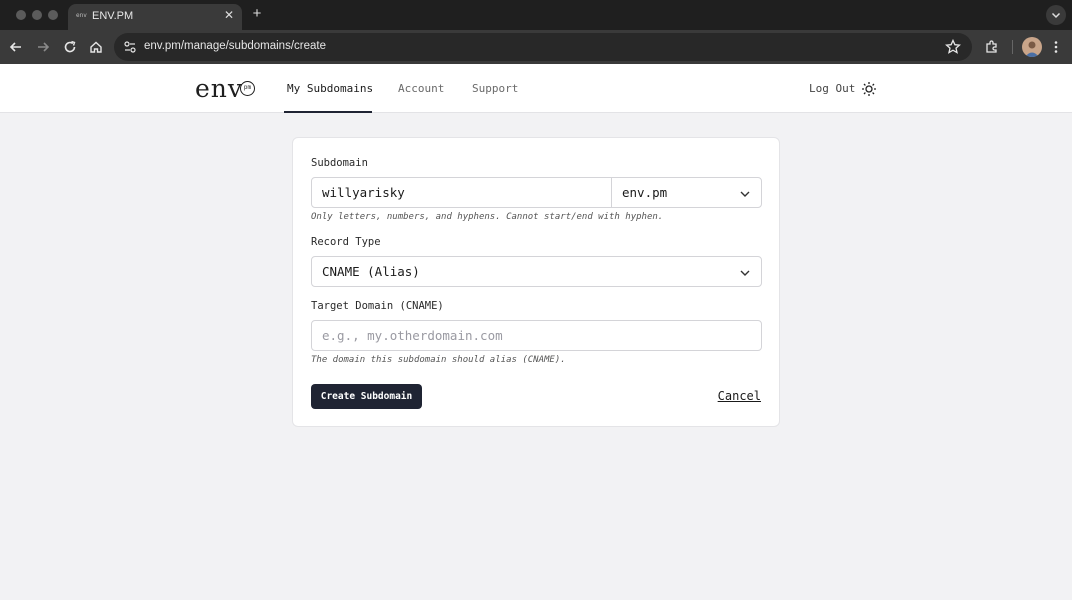 The image size is (1072, 600). I want to click on nav-account: Account, so click(421, 88).